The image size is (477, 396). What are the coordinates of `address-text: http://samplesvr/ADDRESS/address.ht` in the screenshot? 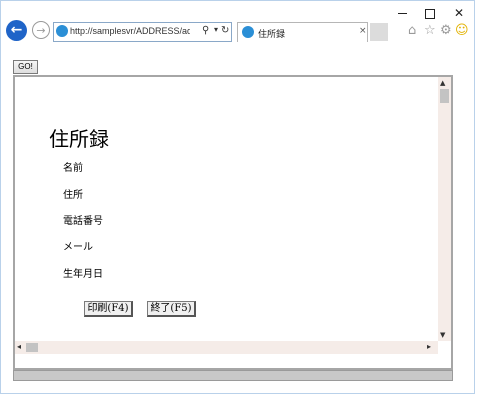 It's located at (130, 31).